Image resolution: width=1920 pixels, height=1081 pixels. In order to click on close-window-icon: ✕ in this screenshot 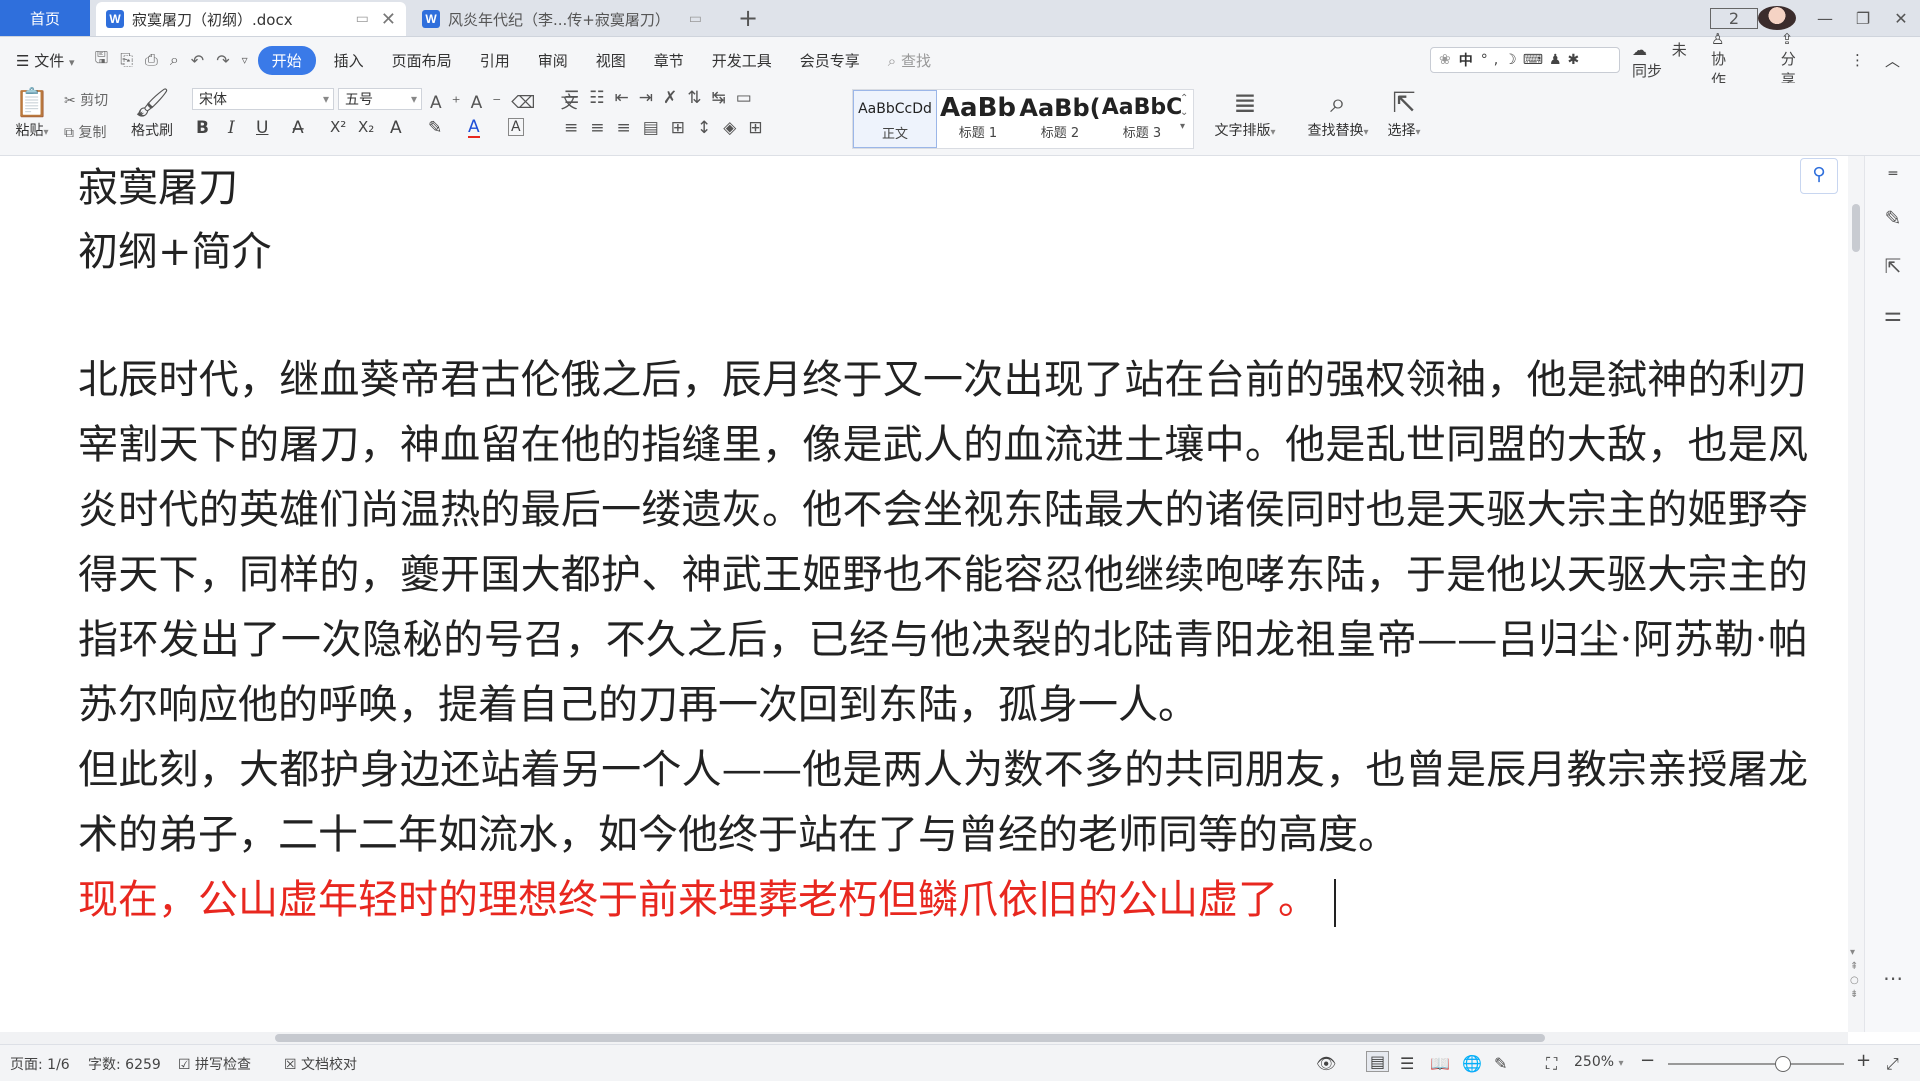, I will do `click(1901, 18)`.